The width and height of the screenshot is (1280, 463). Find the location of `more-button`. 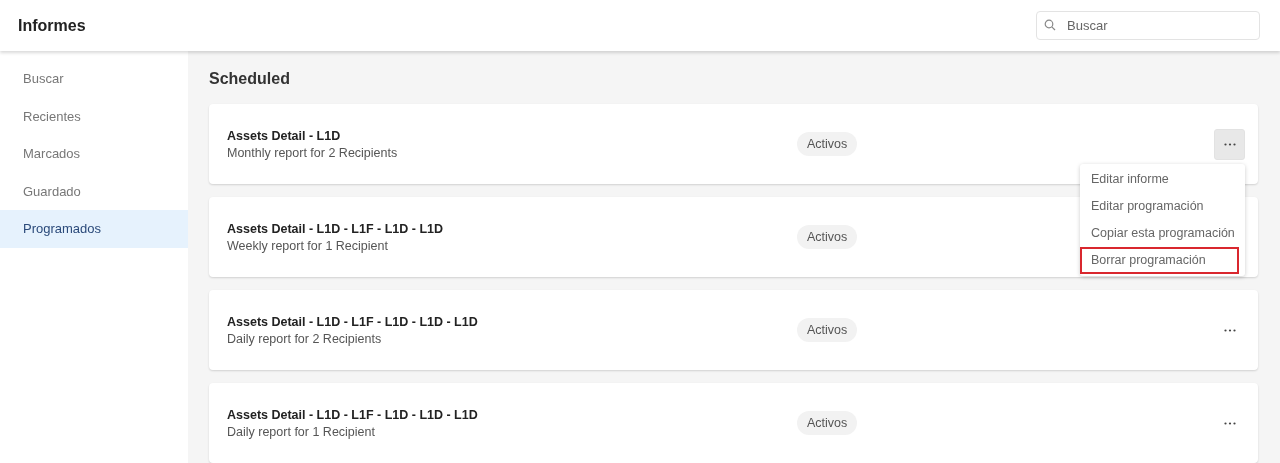

more-button is located at coordinates (1229, 144).